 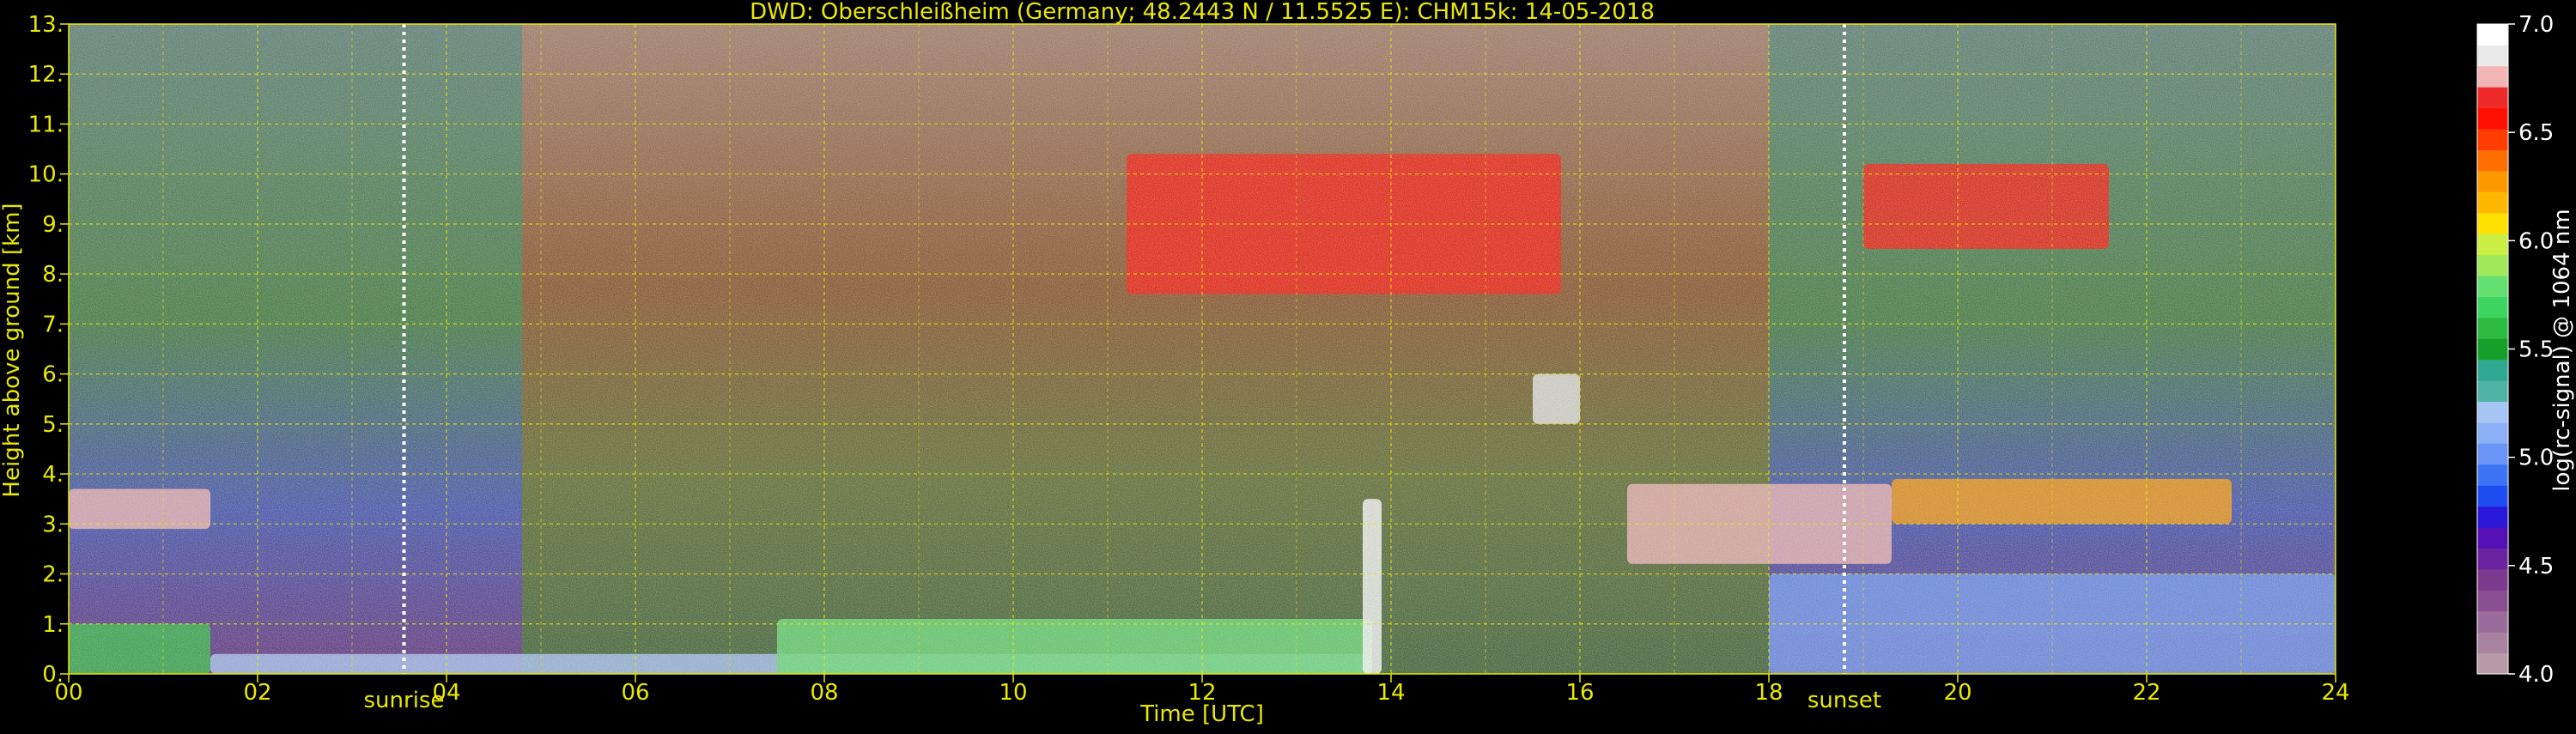 I want to click on y-tick-label: 5., so click(x=53, y=425).